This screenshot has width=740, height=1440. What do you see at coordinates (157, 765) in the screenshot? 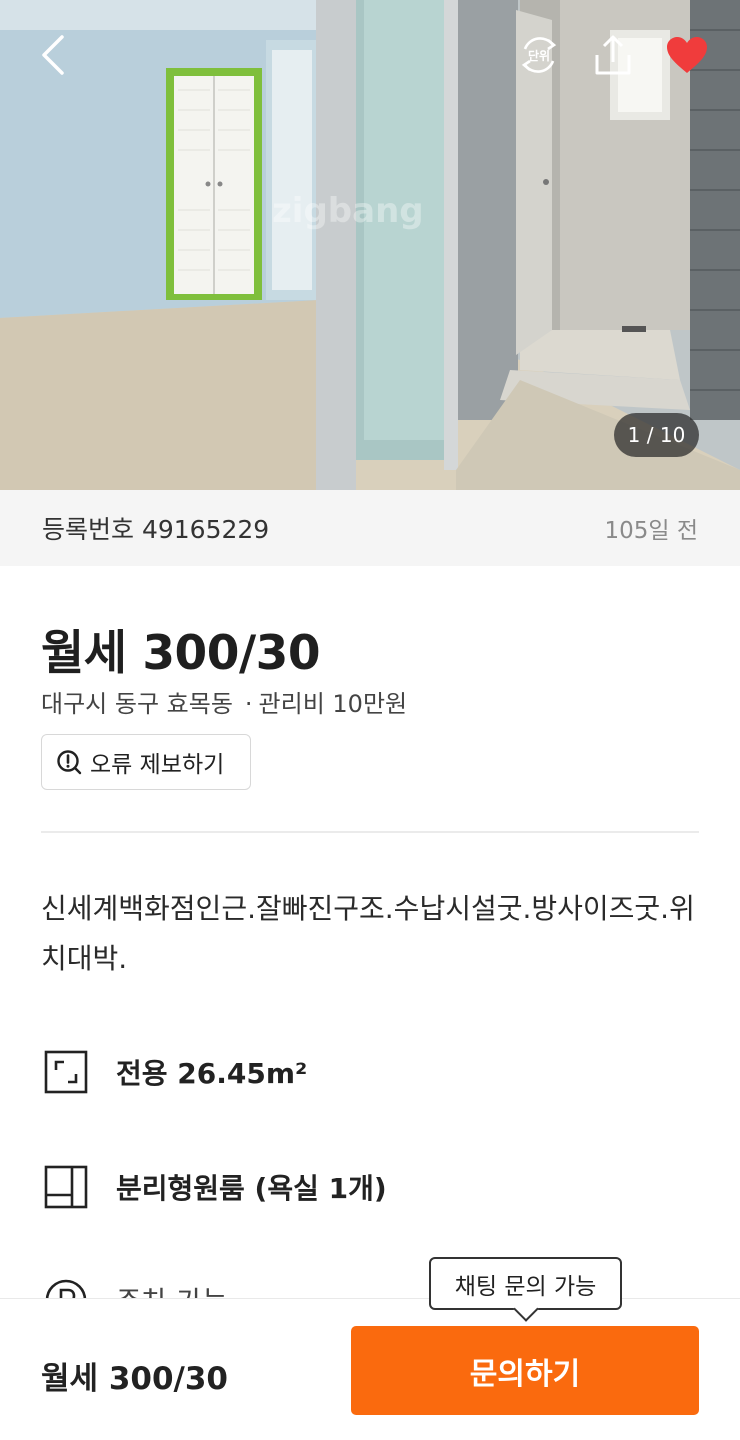
I see `report-error-label: 오류 제보하기` at bounding box center [157, 765].